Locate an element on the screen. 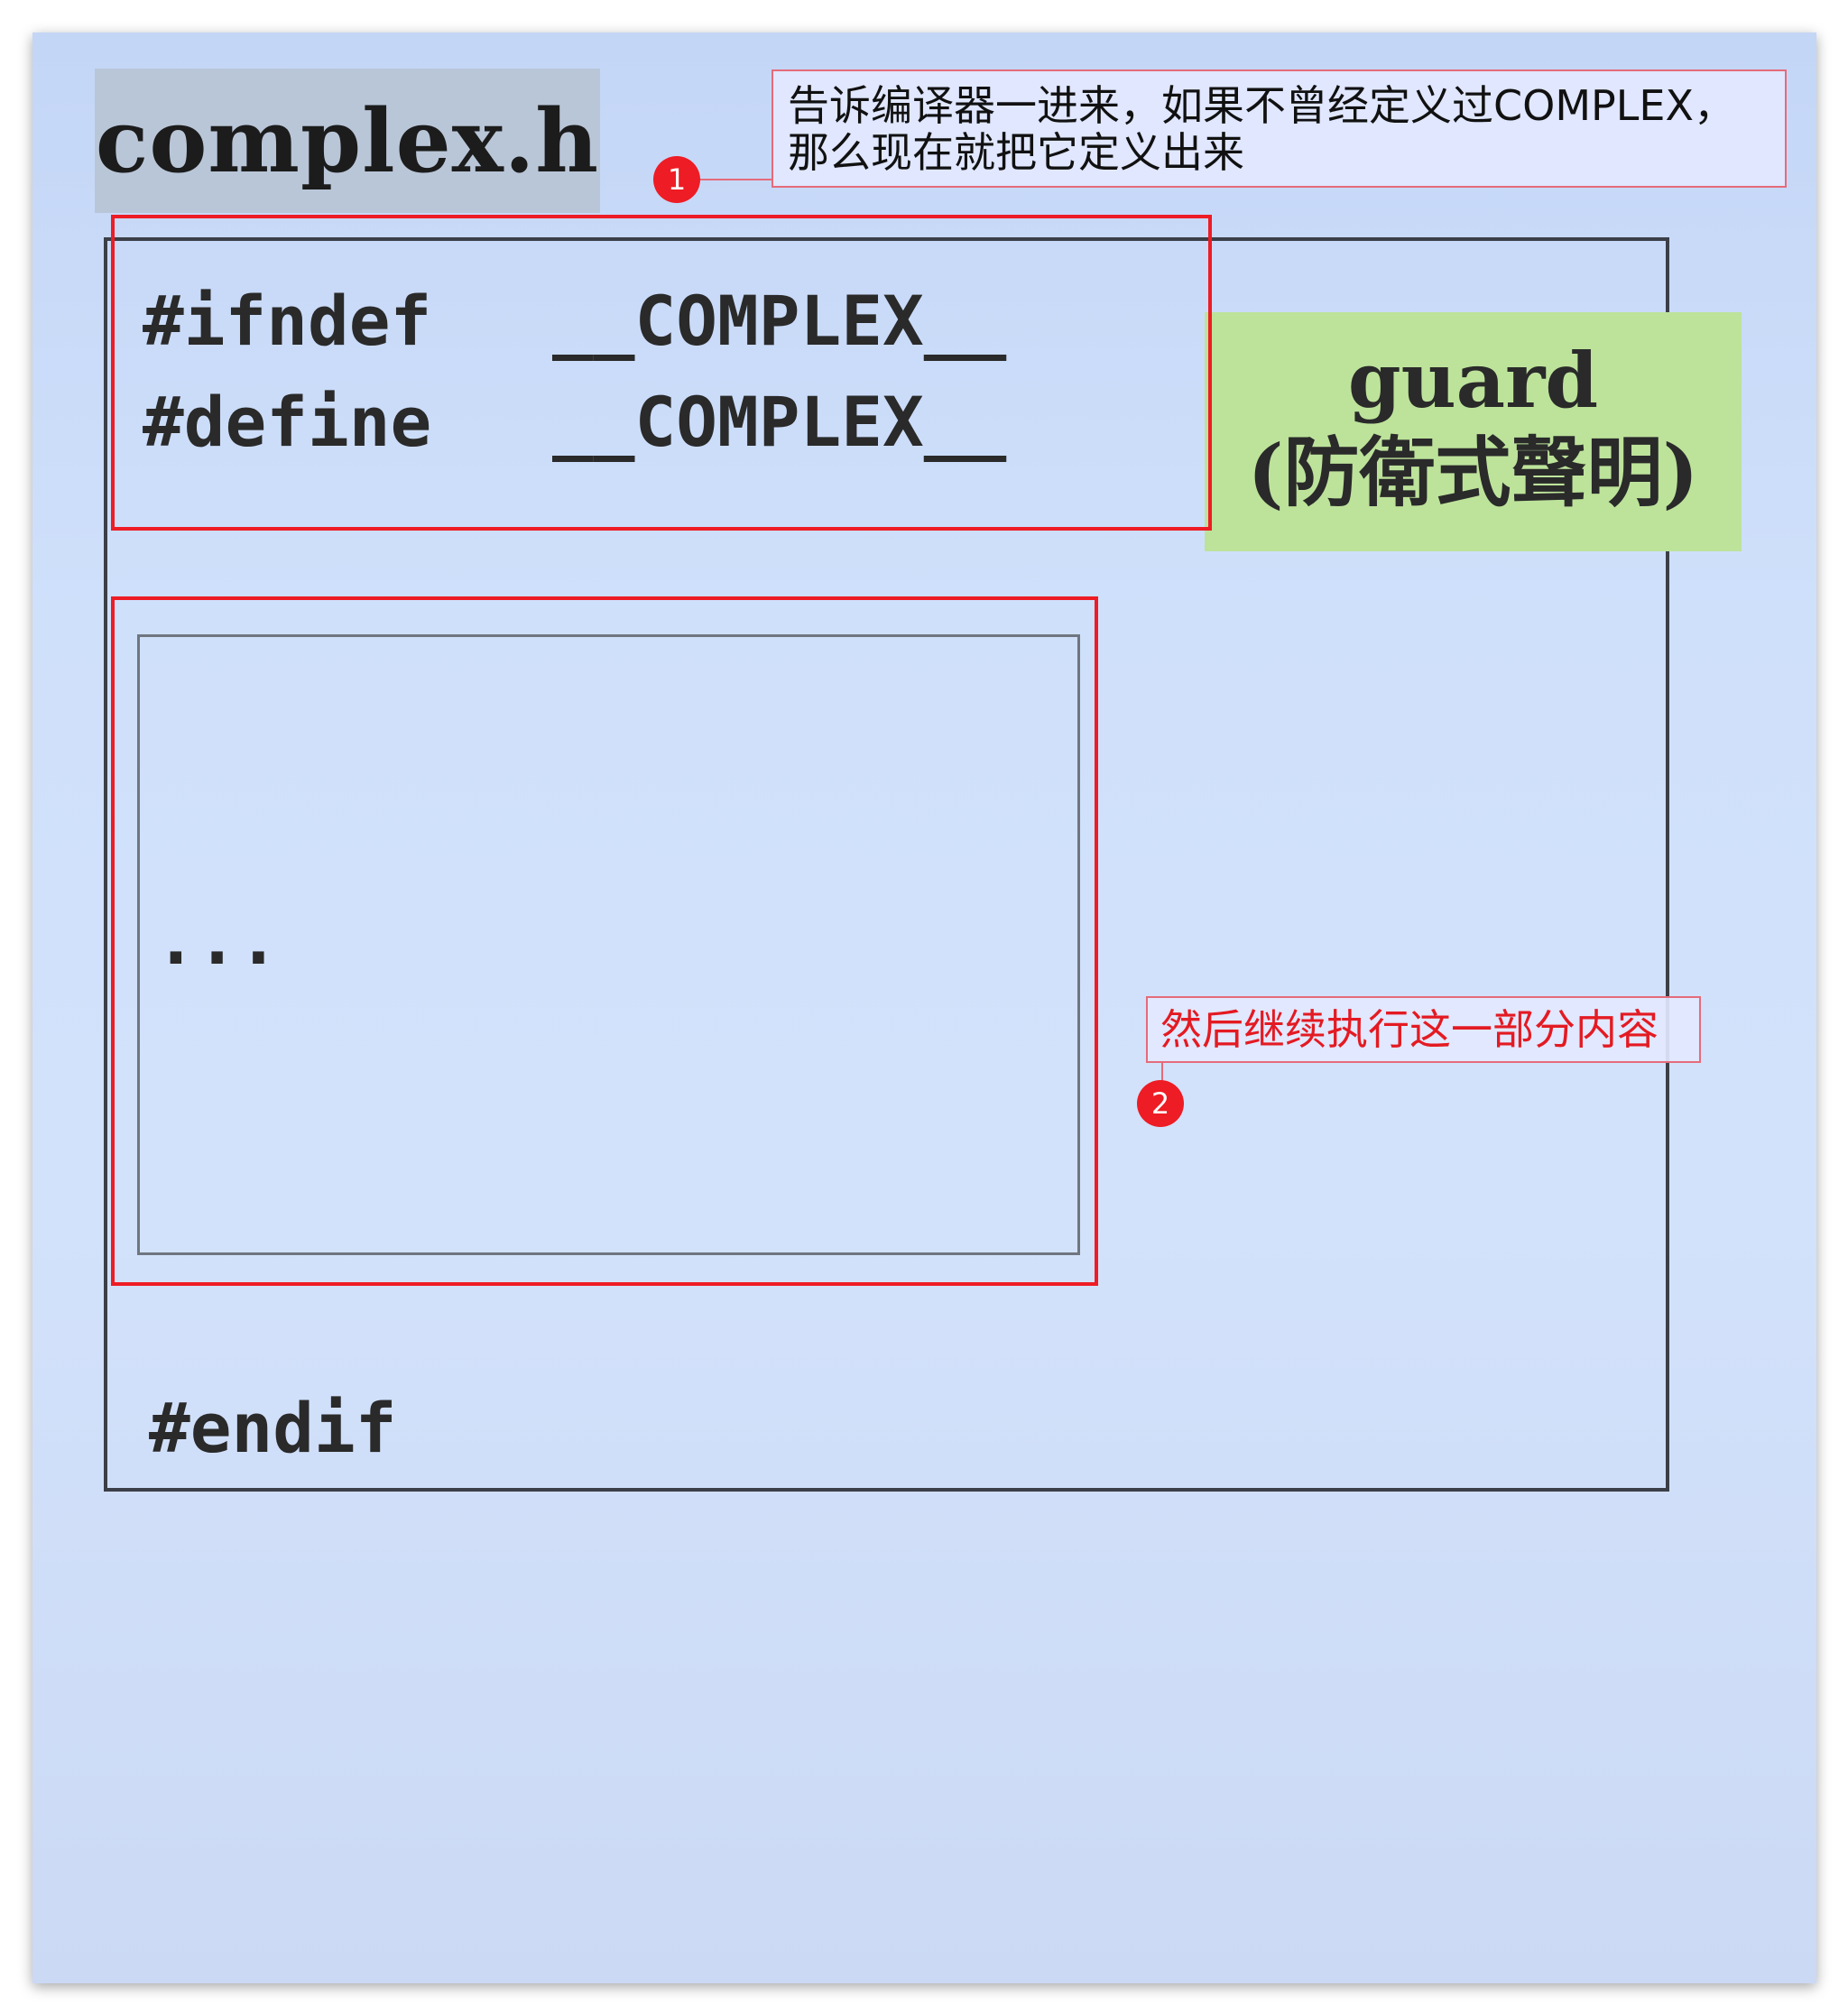 The height and width of the screenshot is (2014, 1848). file-name-tab: complex.h is located at coordinates (347, 141).